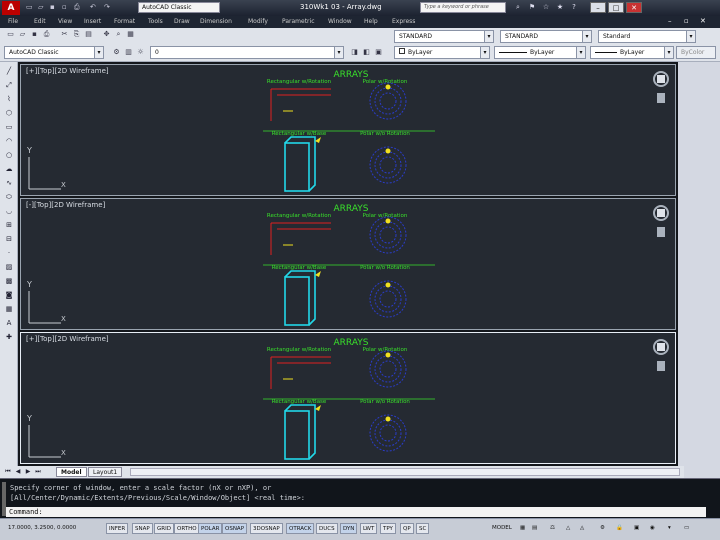  I want to click on cyan-box-side, so click(300, 164).